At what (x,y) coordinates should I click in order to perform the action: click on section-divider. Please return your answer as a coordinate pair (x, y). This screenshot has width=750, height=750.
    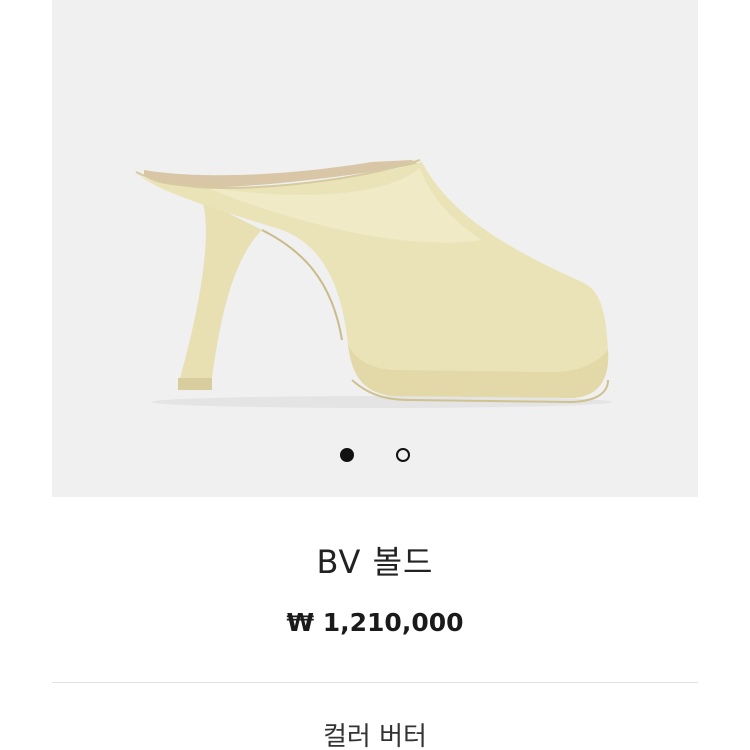
    Looking at the image, I should click on (375, 682).